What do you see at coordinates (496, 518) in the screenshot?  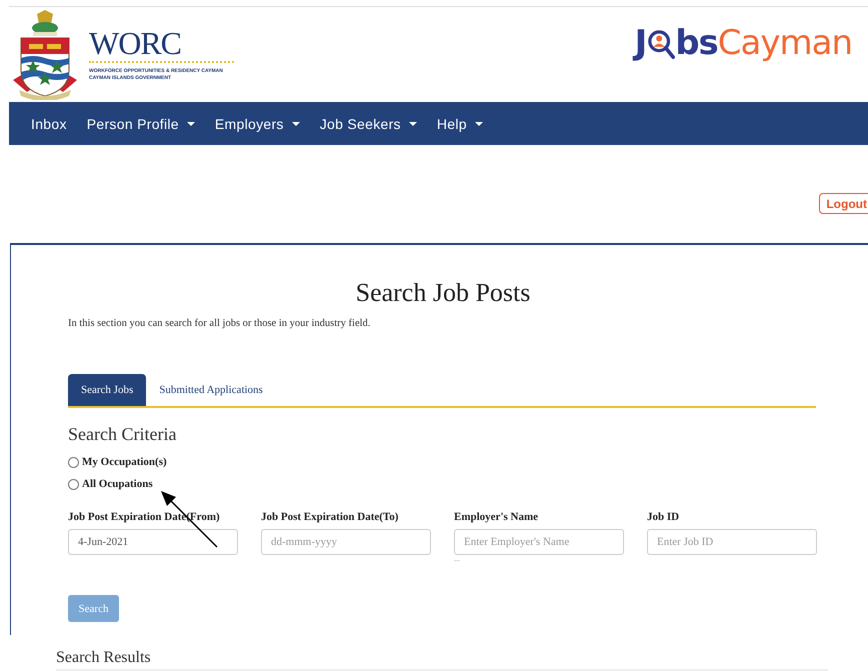 I see `field-label: Employer's Name` at bounding box center [496, 518].